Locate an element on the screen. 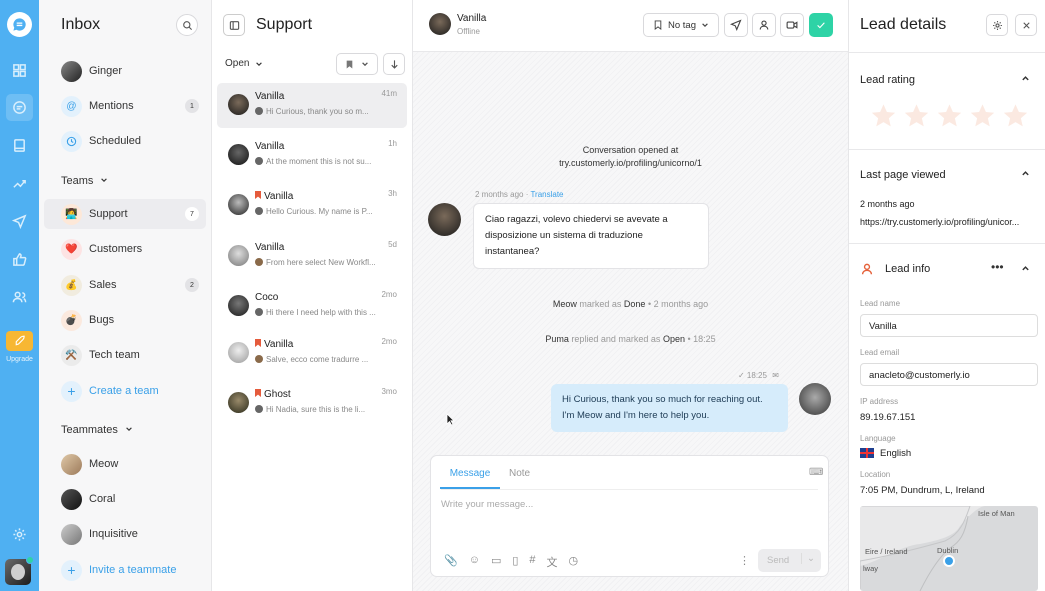  plus-icon: + is located at coordinates (71, 570).